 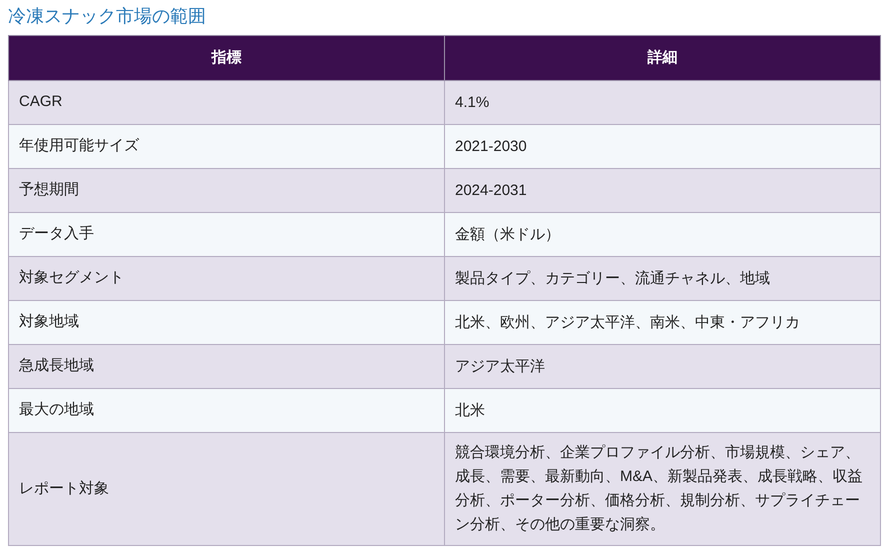 What do you see at coordinates (107, 16) in the screenshot?
I see `section-title: 冷凍スナック市場の範囲` at bounding box center [107, 16].